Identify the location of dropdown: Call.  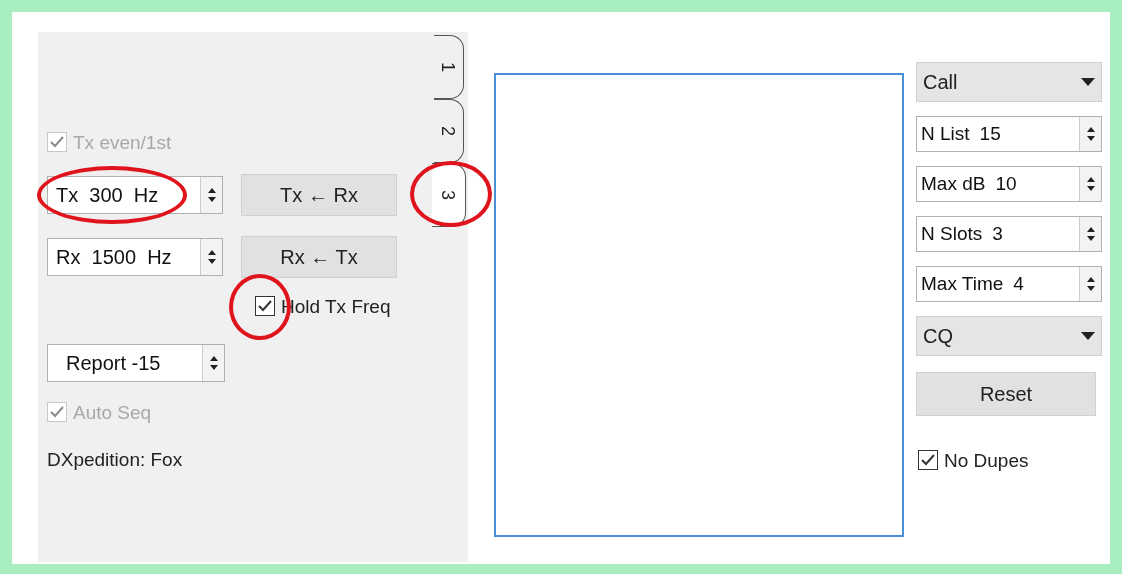
(1009, 82).